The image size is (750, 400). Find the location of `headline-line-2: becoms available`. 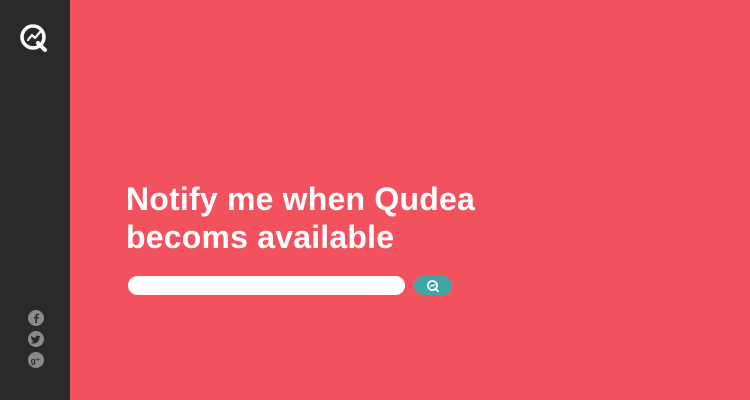

headline-line-2: becoms available is located at coordinates (260, 237).